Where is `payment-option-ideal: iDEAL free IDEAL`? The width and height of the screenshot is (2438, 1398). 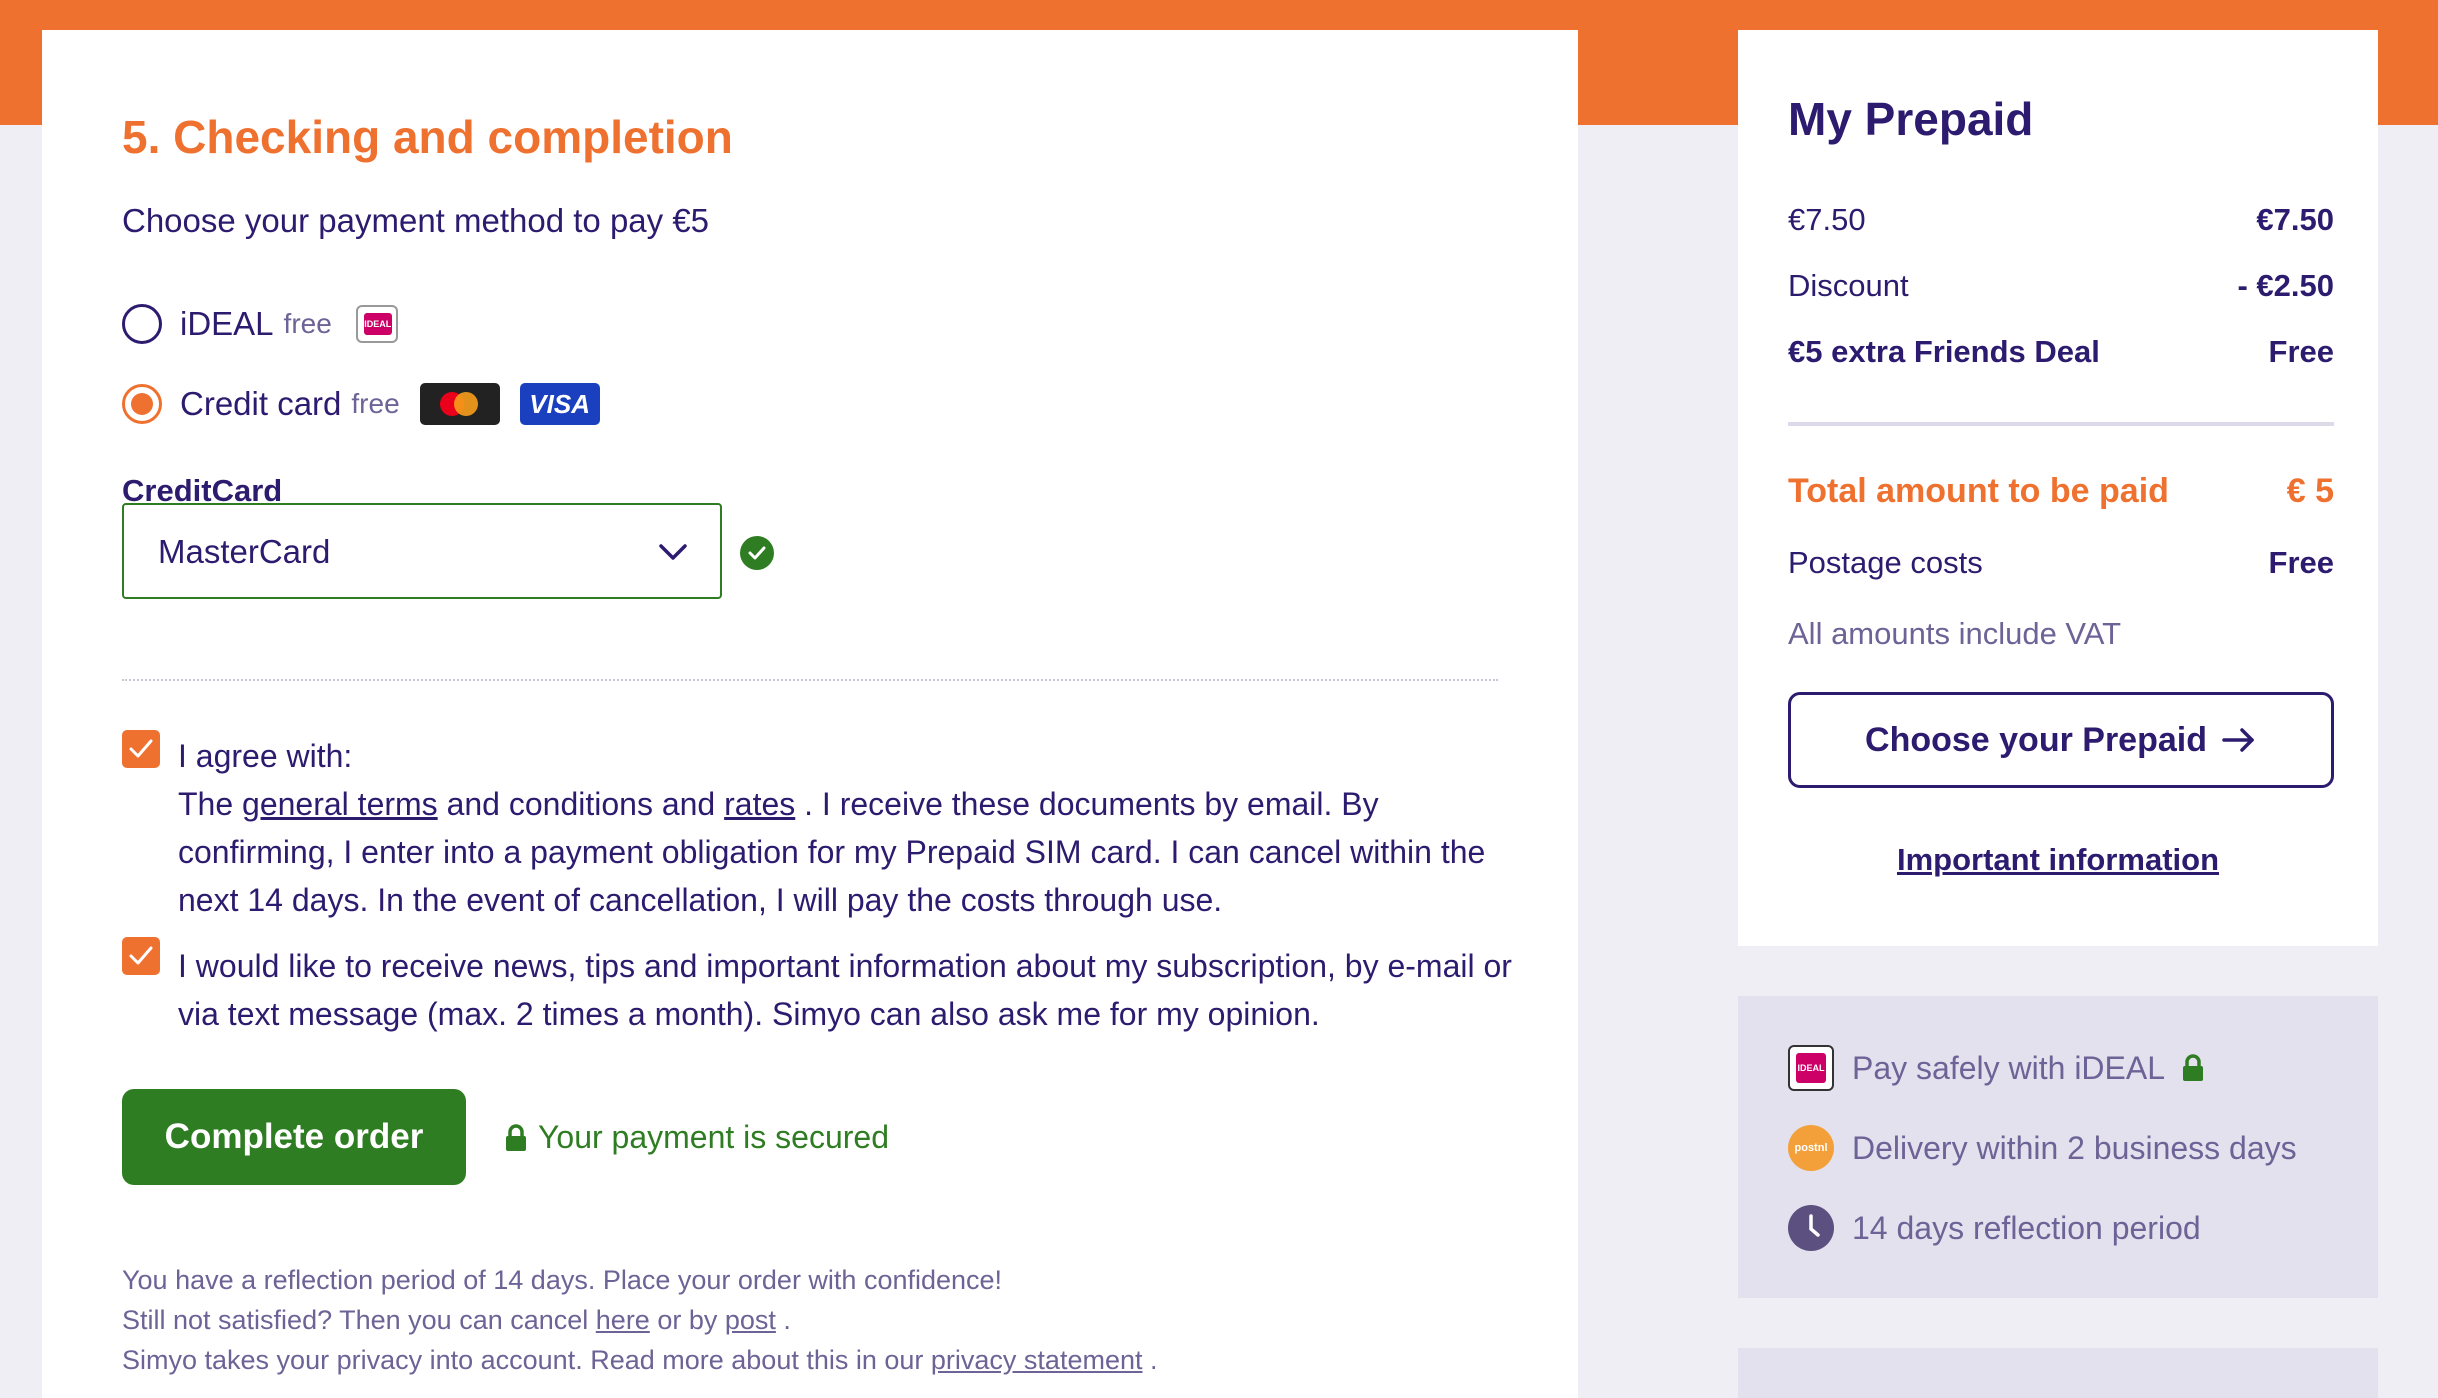 payment-option-ideal: iDEAL free IDEAL is located at coordinates (260, 324).